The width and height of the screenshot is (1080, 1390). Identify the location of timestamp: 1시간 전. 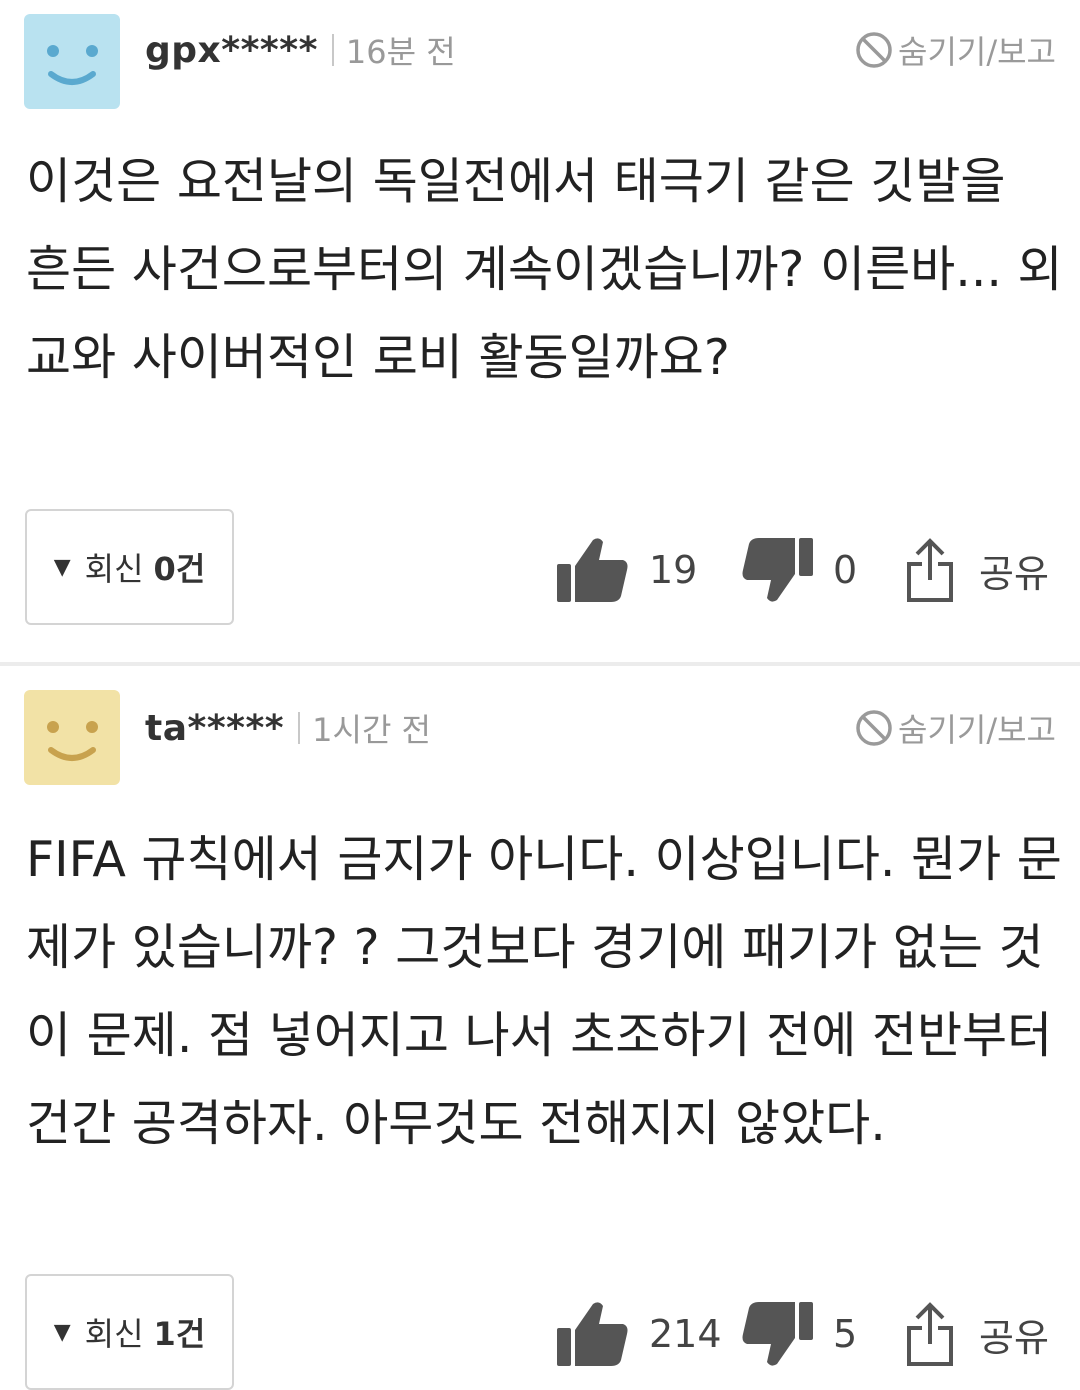
(371, 730).